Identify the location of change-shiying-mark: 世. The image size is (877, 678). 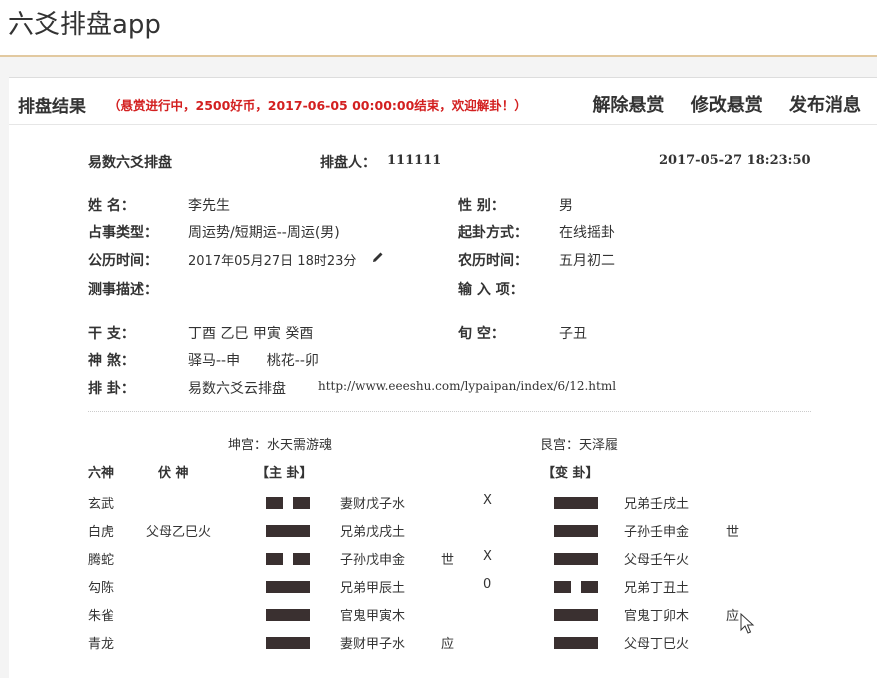
(733, 532).